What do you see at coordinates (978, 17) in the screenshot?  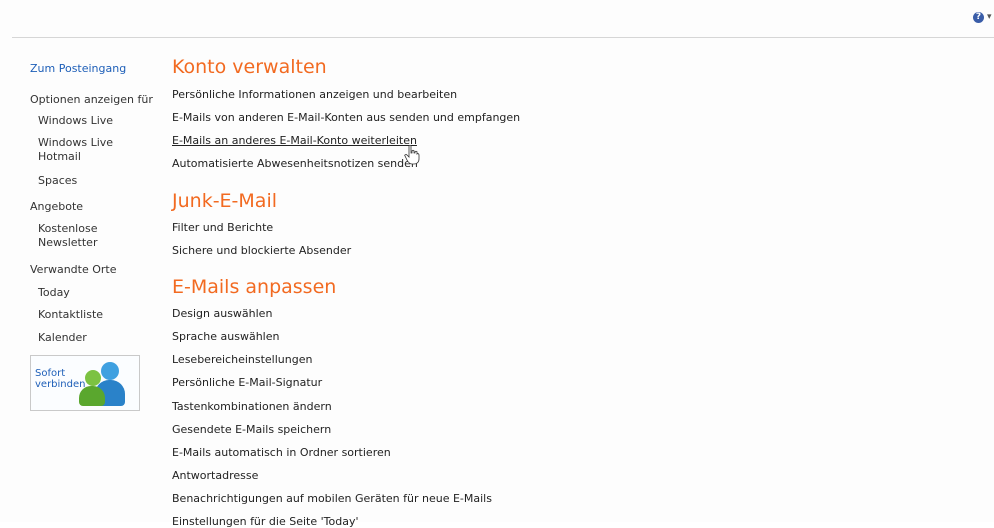 I see `help-icon: ?` at bounding box center [978, 17].